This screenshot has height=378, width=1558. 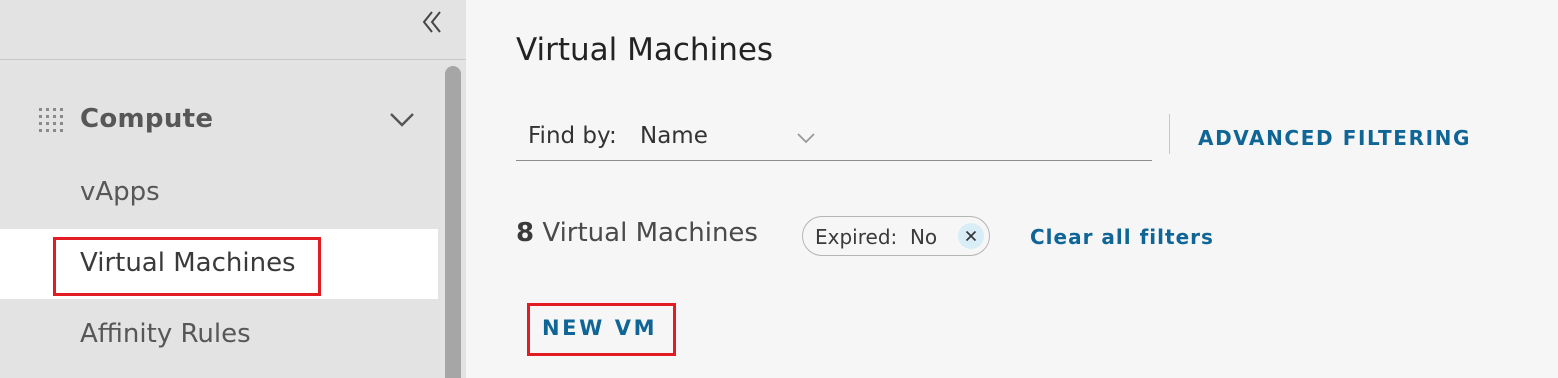 I want to click on vm-count-number: 8, so click(x=525, y=233).